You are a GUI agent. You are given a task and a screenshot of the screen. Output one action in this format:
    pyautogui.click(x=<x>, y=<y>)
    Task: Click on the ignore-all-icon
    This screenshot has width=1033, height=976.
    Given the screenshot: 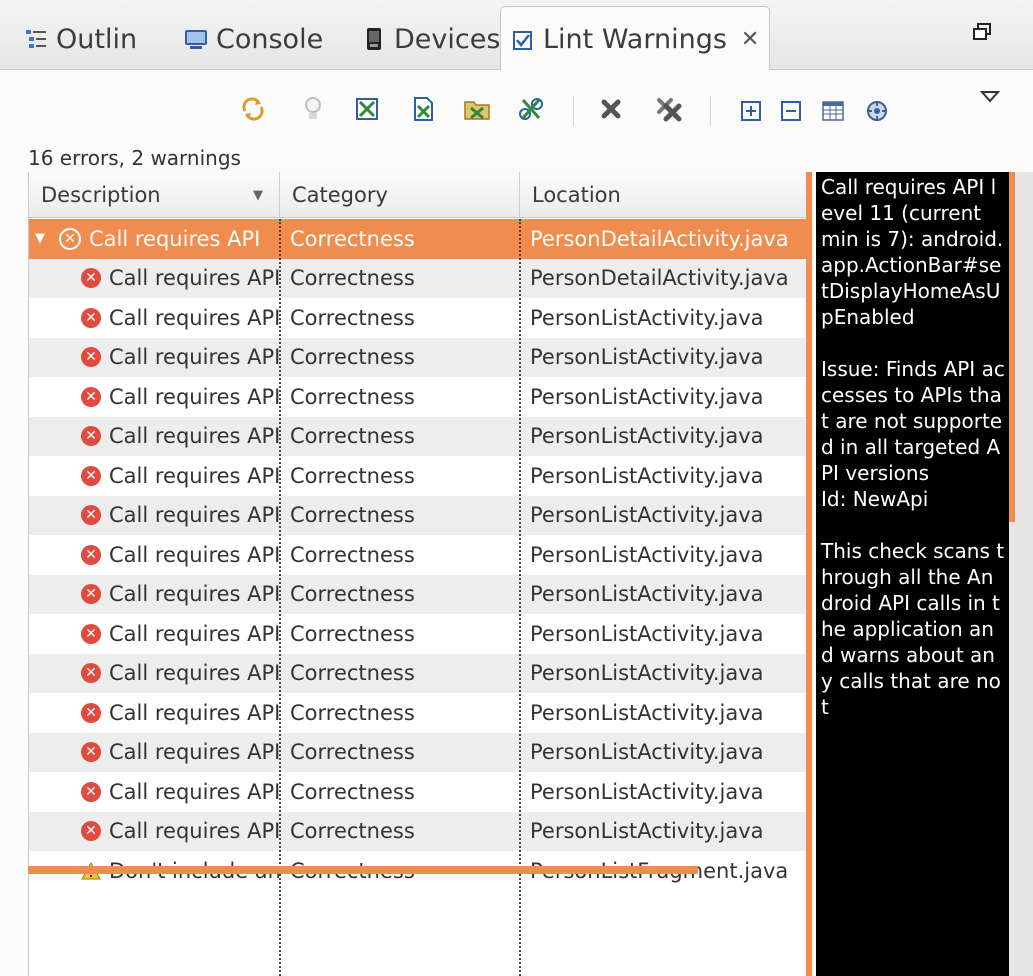 What is the action you would take?
    pyautogui.click(x=531, y=109)
    